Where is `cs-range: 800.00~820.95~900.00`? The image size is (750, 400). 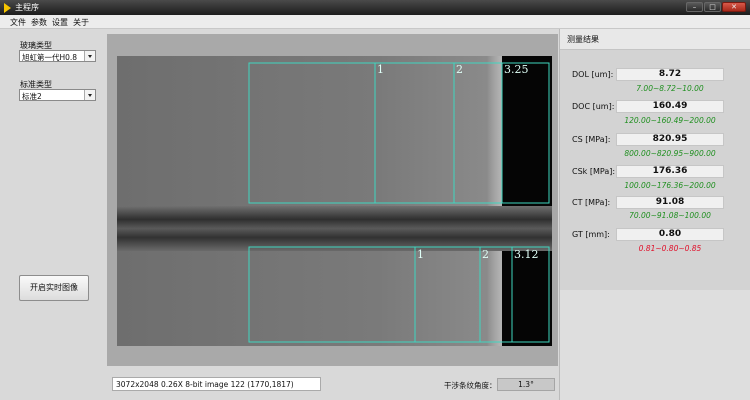 cs-range: 800.00~820.95~900.00 is located at coordinates (670, 153).